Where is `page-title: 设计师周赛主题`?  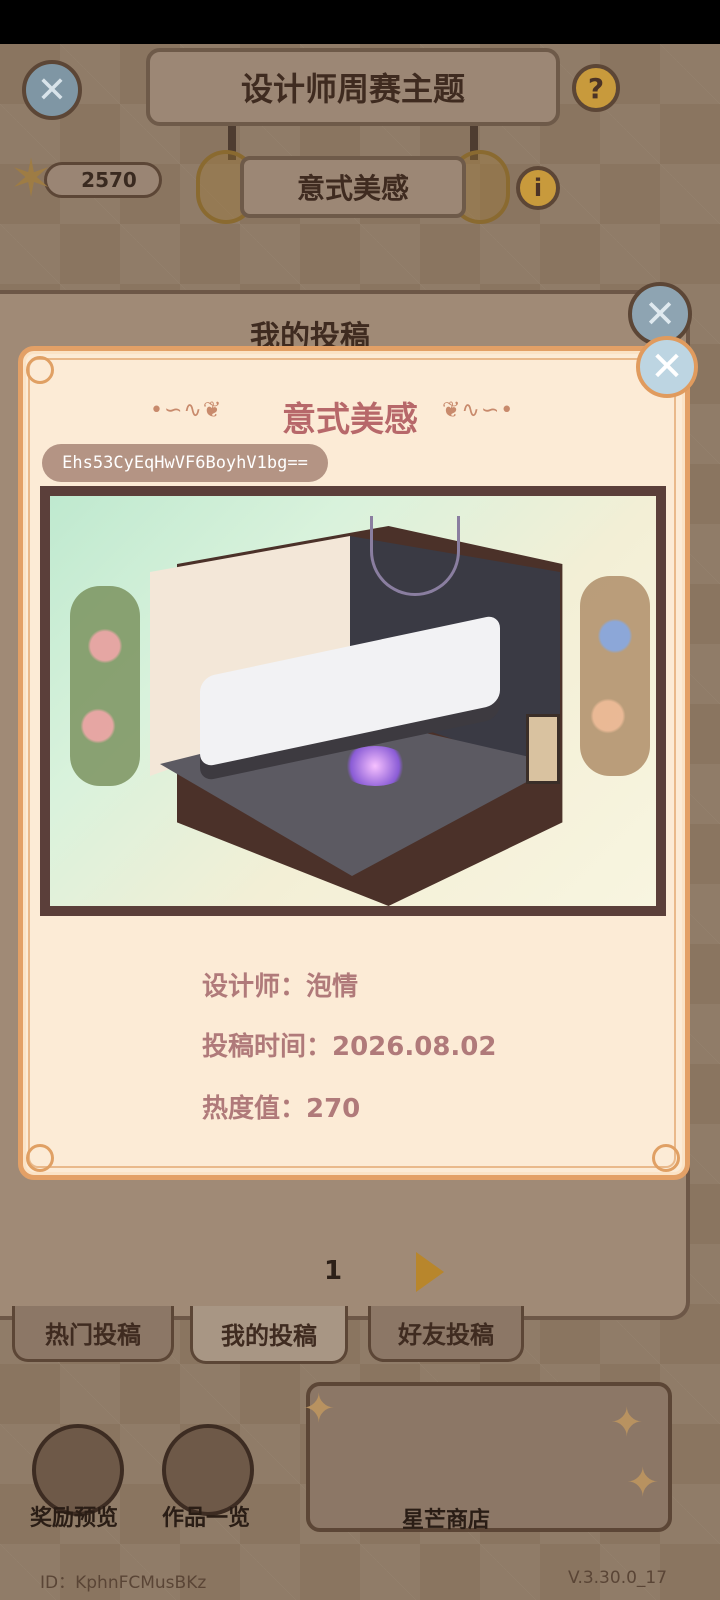
page-title: 设计师周赛主题 is located at coordinates (353, 87).